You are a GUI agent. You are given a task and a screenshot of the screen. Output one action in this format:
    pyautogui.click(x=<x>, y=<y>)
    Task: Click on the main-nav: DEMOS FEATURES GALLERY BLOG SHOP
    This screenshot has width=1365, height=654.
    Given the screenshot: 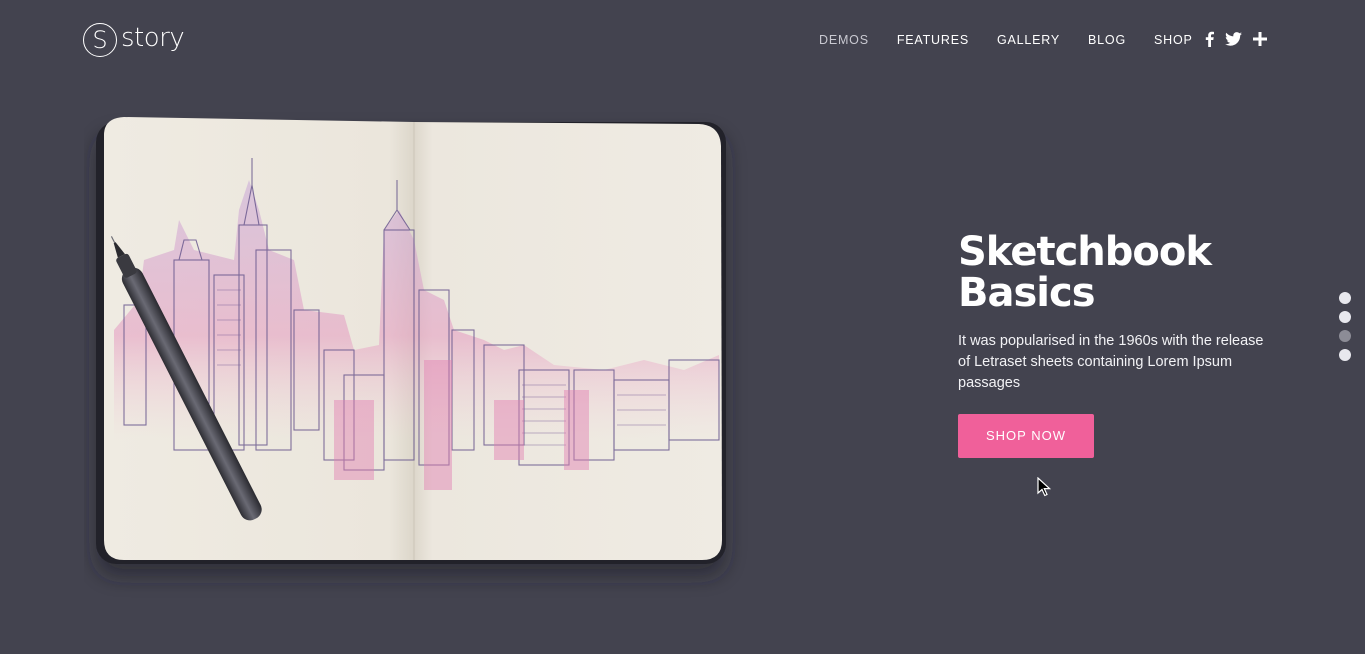 What is the action you would take?
    pyautogui.click(x=1006, y=40)
    